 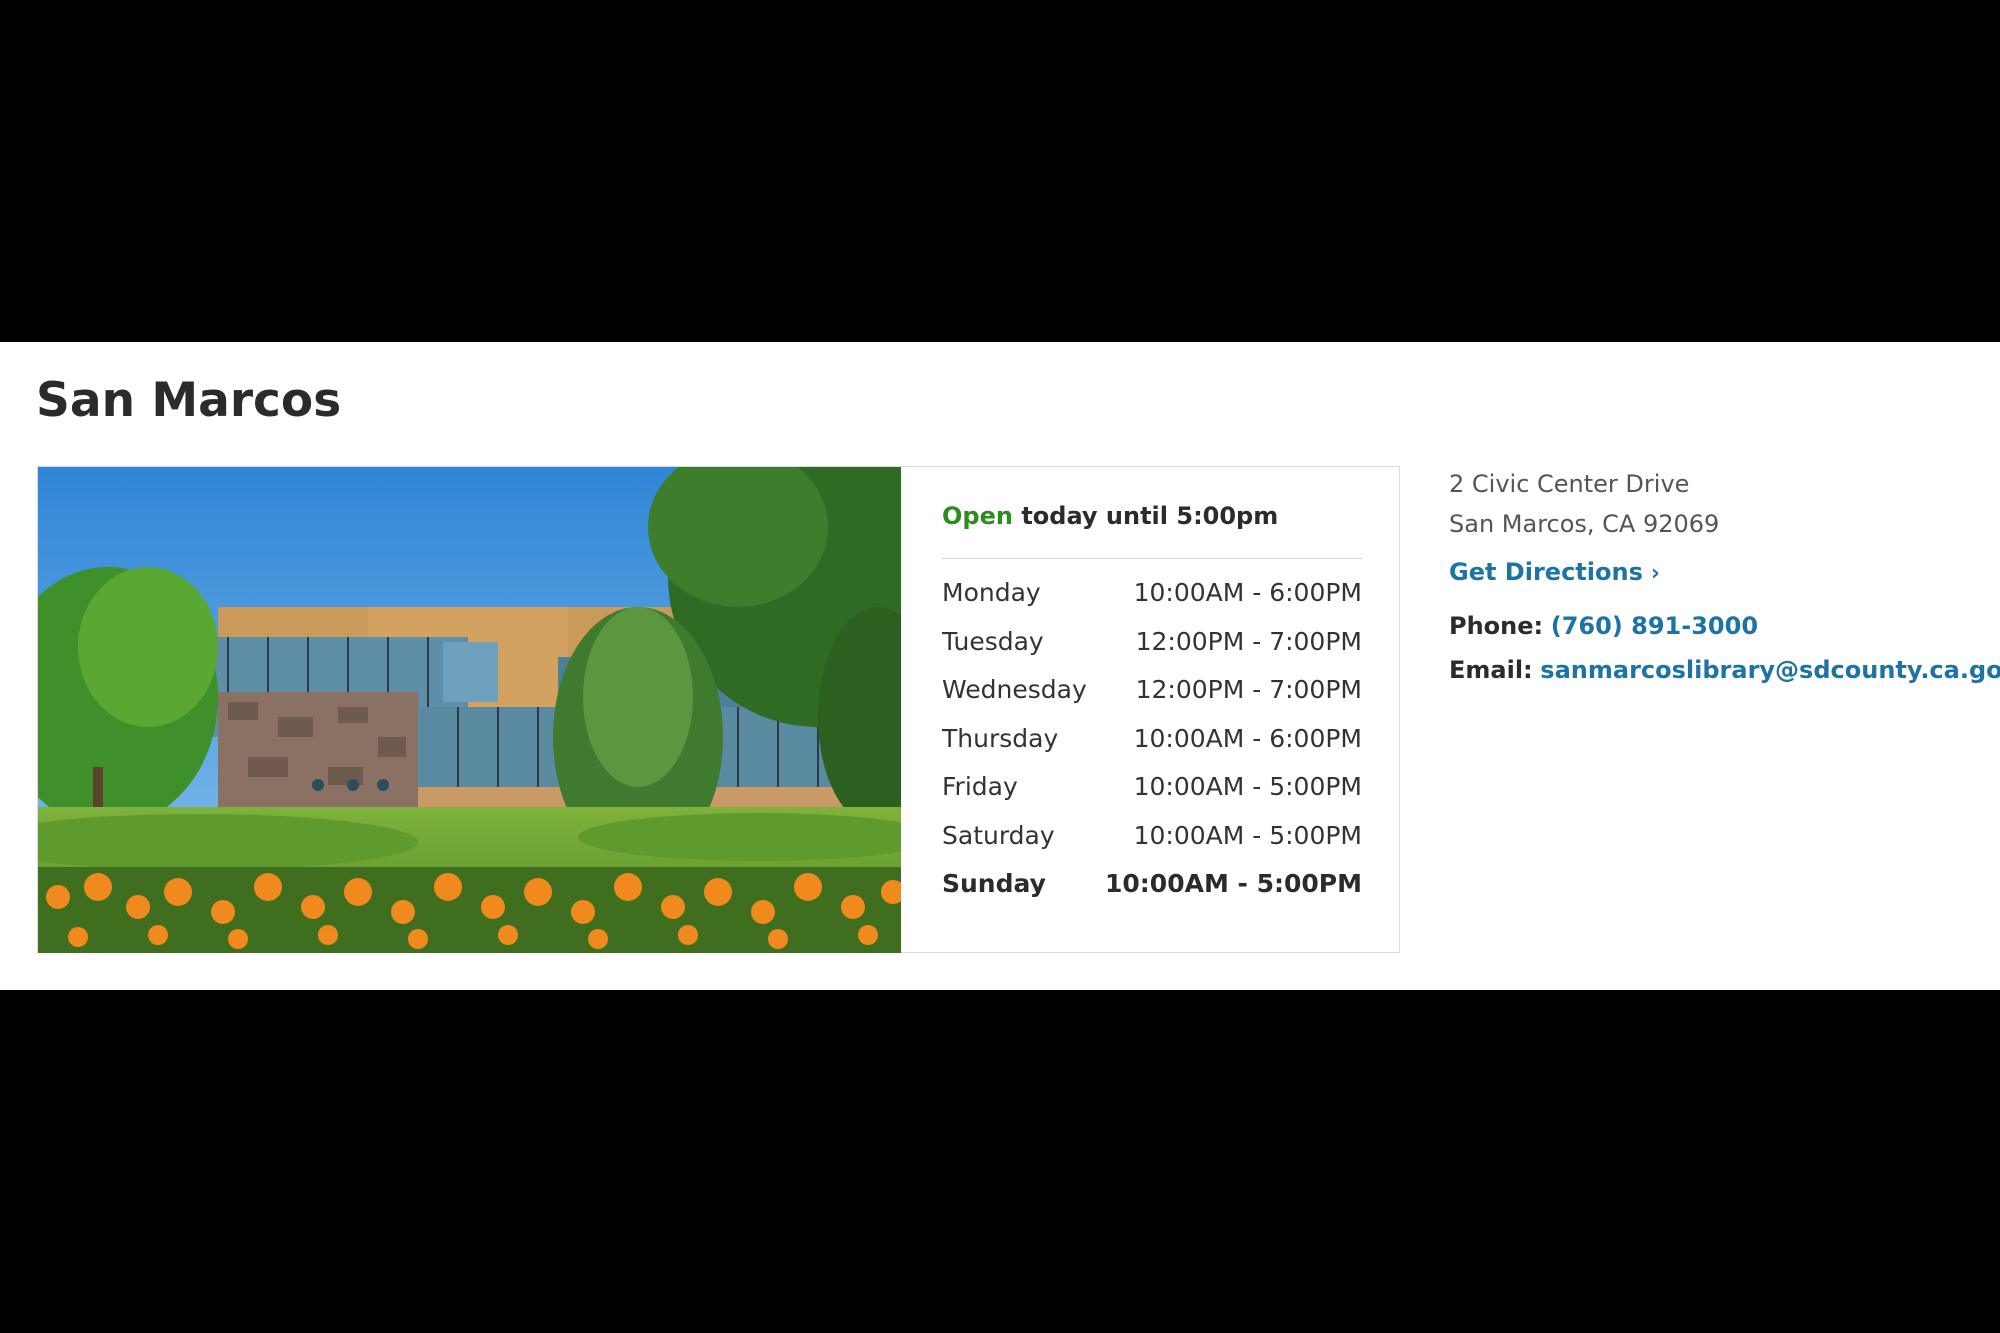 I want to click on email-label: Email:, so click(x=1491, y=670).